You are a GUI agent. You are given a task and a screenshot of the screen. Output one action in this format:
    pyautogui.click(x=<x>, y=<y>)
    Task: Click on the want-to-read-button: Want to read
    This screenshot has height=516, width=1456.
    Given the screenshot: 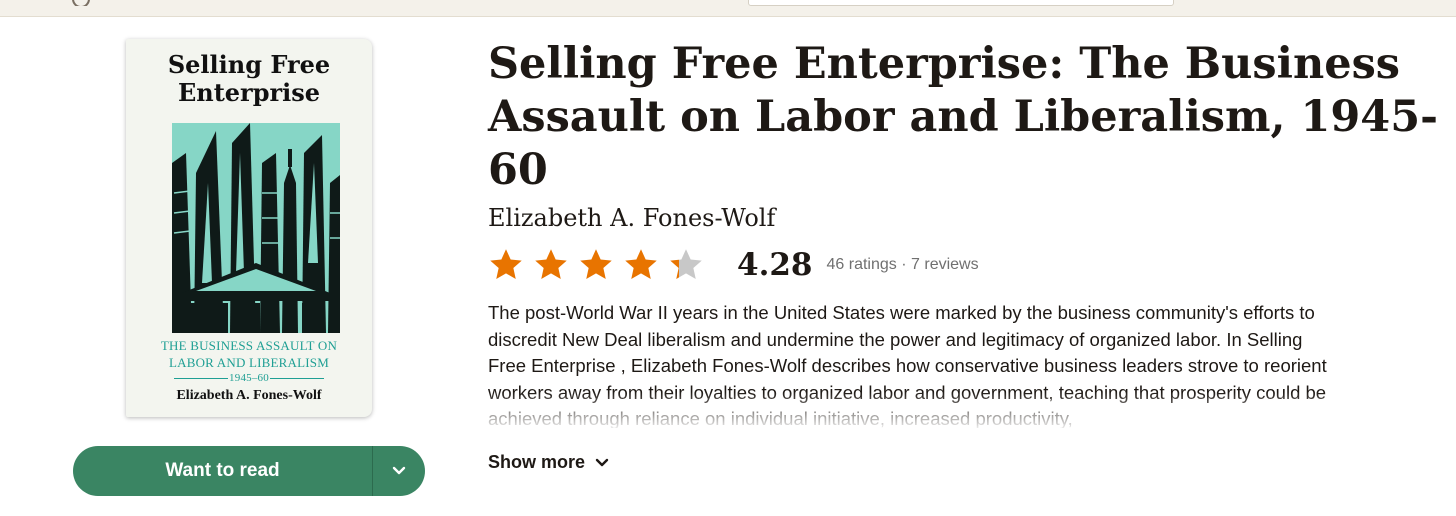 What is the action you would take?
    pyautogui.click(x=223, y=471)
    